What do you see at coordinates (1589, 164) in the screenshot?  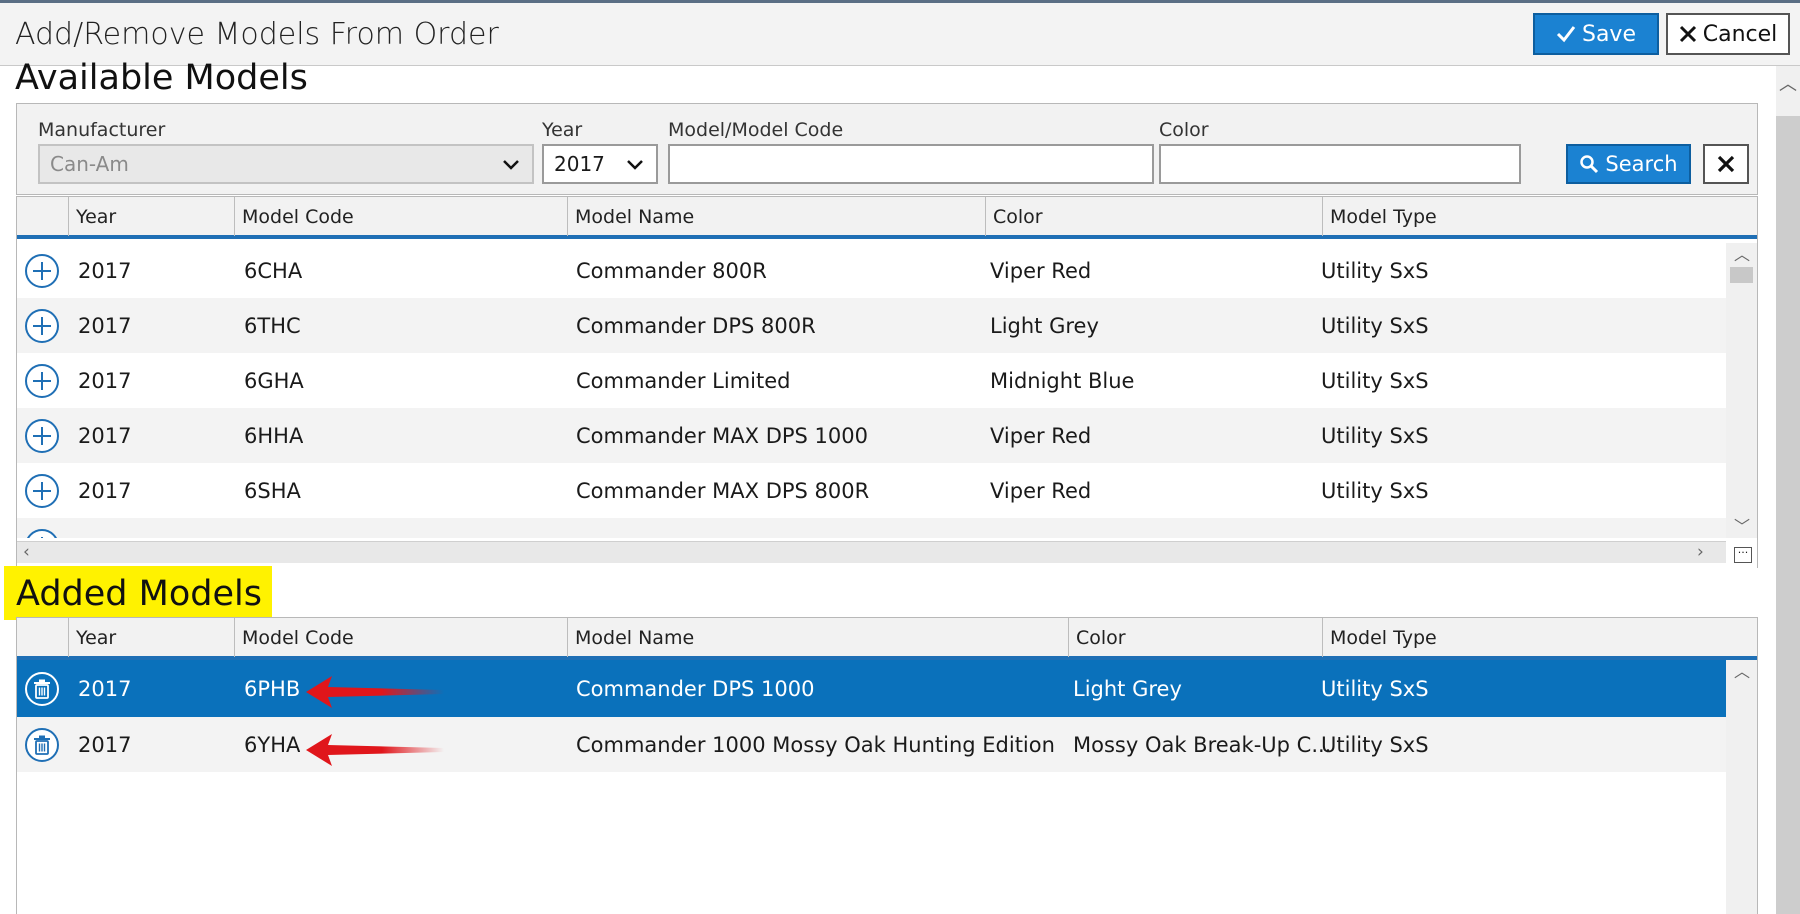 I see `search-icon` at bounding box center [1589, 164].